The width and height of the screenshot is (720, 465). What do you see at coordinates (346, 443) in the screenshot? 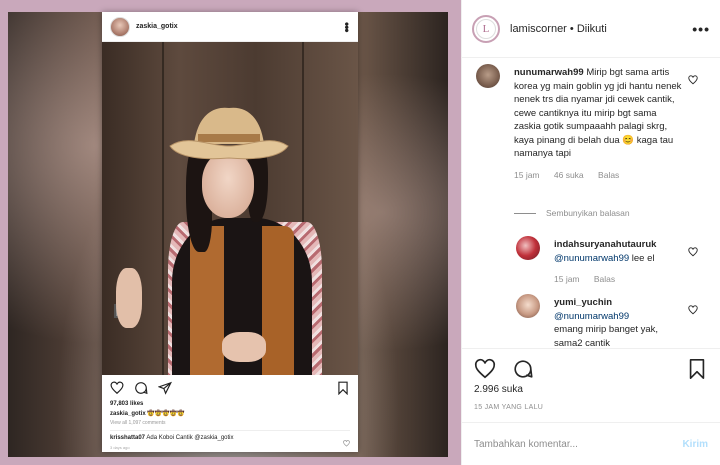
I see `embedded-comment-heart-icon` at bounding box center [346, 443].